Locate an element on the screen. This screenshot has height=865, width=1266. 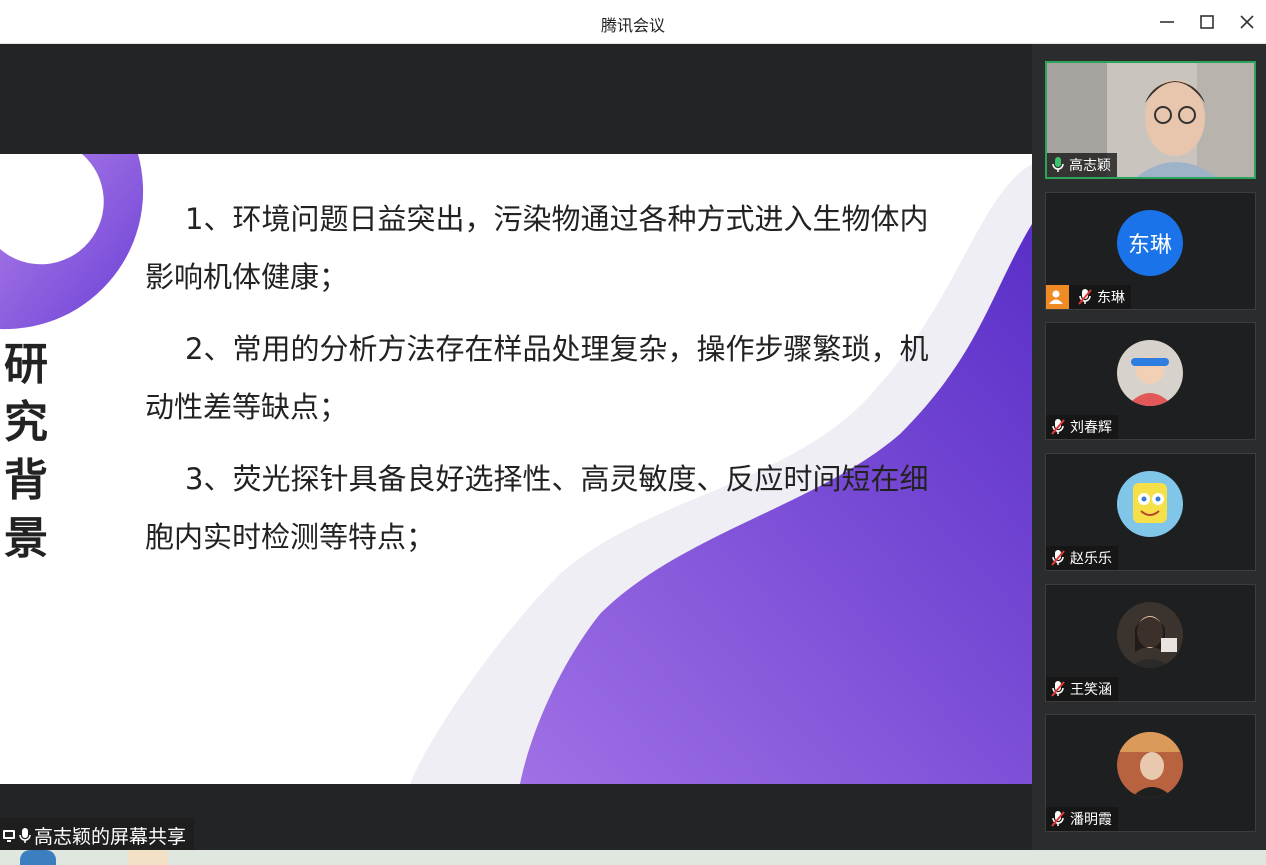
screen-share-text: 高志颖的屏幕共享 is located at coordinates (110, 837).